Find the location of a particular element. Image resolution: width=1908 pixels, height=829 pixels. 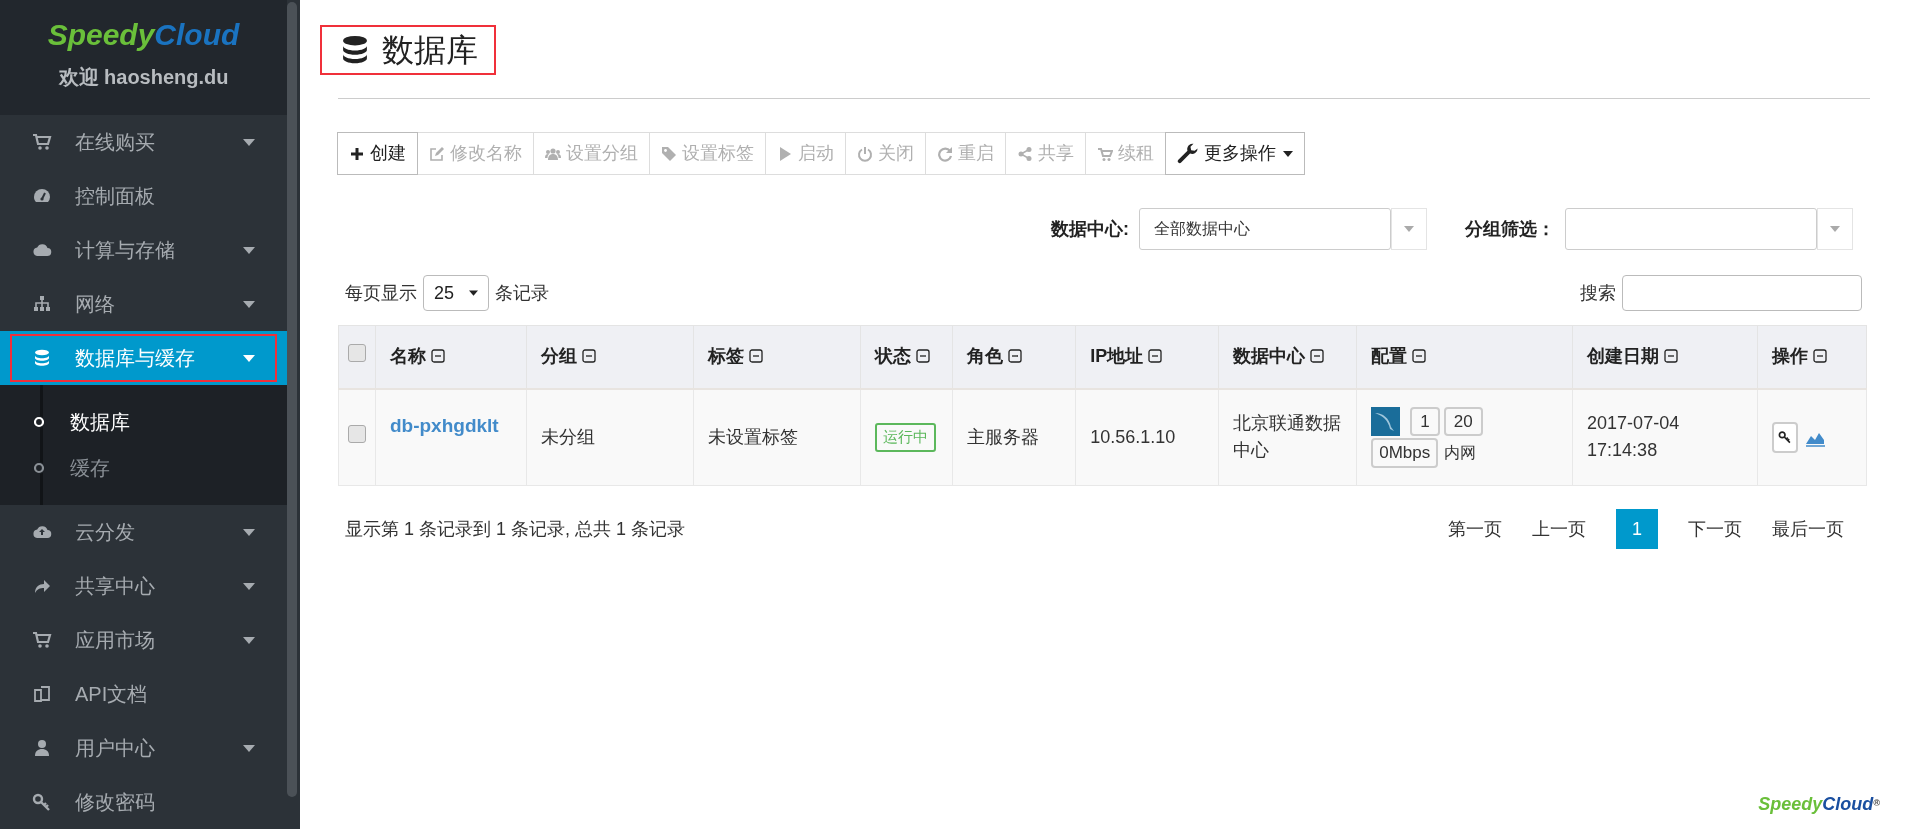

sidebar-item: 共享中心 is located at coordinates (143, 586).